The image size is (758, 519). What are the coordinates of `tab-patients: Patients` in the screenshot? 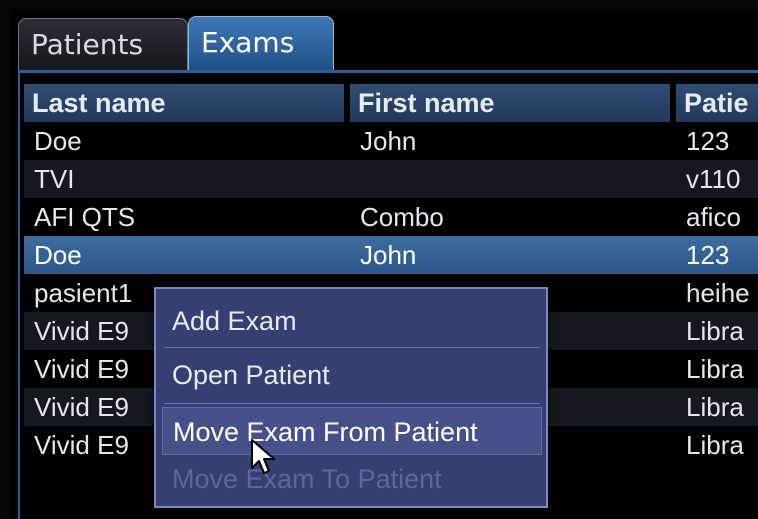 It's located at (103, 44).